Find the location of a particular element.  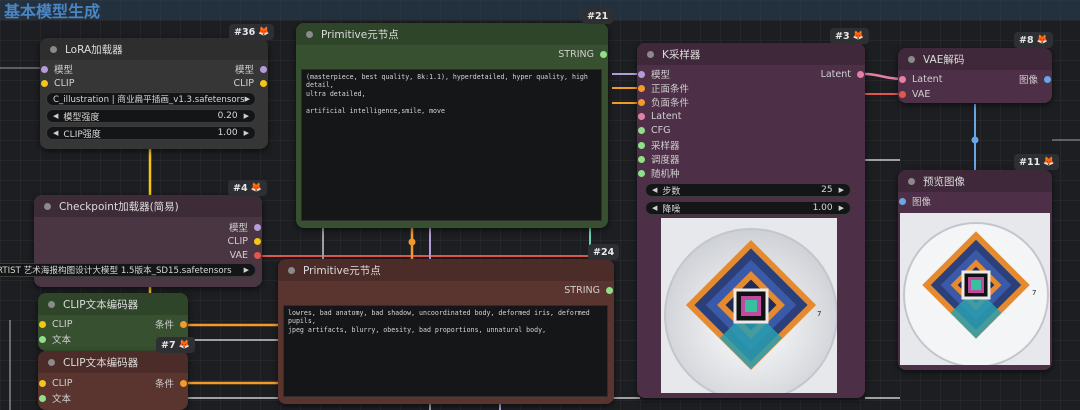

denoise-stepper: ◀ 降噪 1.00 ▶ is located at coordinates (748, 208).